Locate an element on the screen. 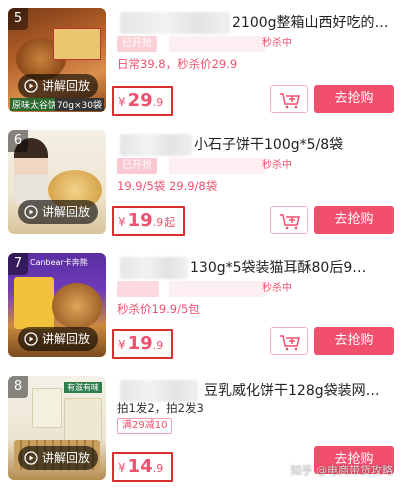  product-thumbnail: Canbear卡奔熊 7 讲解回放 is located at coordinates (57, 305).